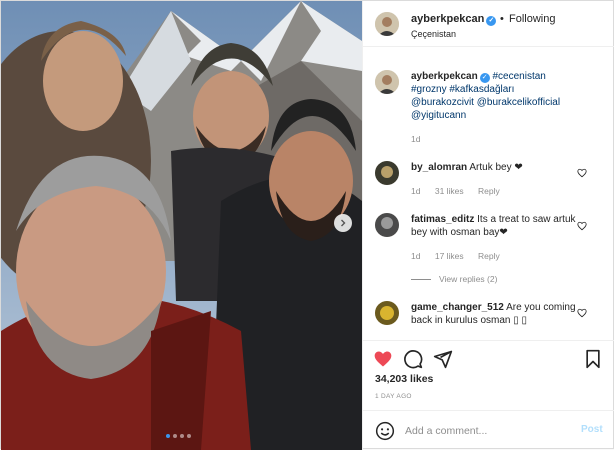 Image resolution: width=614 pixels, height=450 pixels. Describe the element at coordinates (444, 76) in the screenshot. I see `caption-username: ayberkpekcan` at that location.